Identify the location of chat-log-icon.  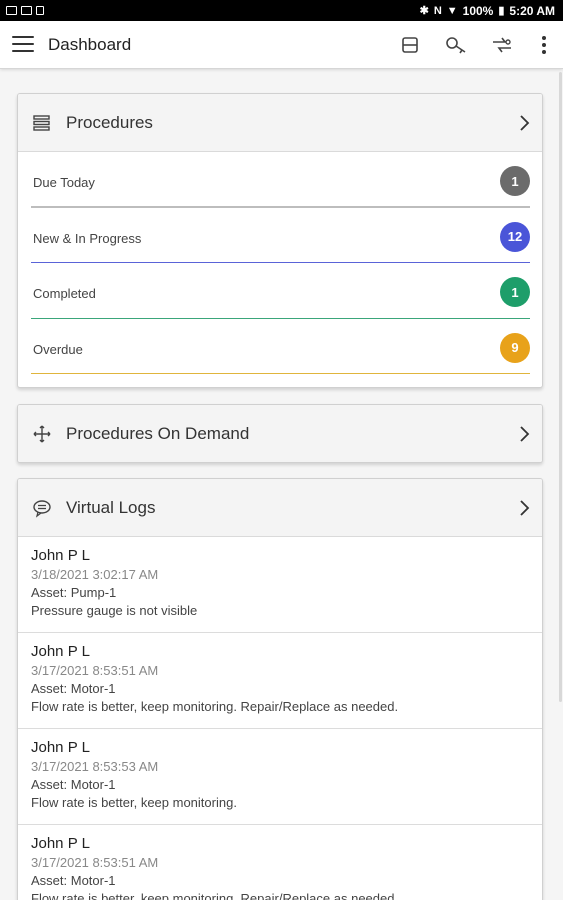
(42, 509).